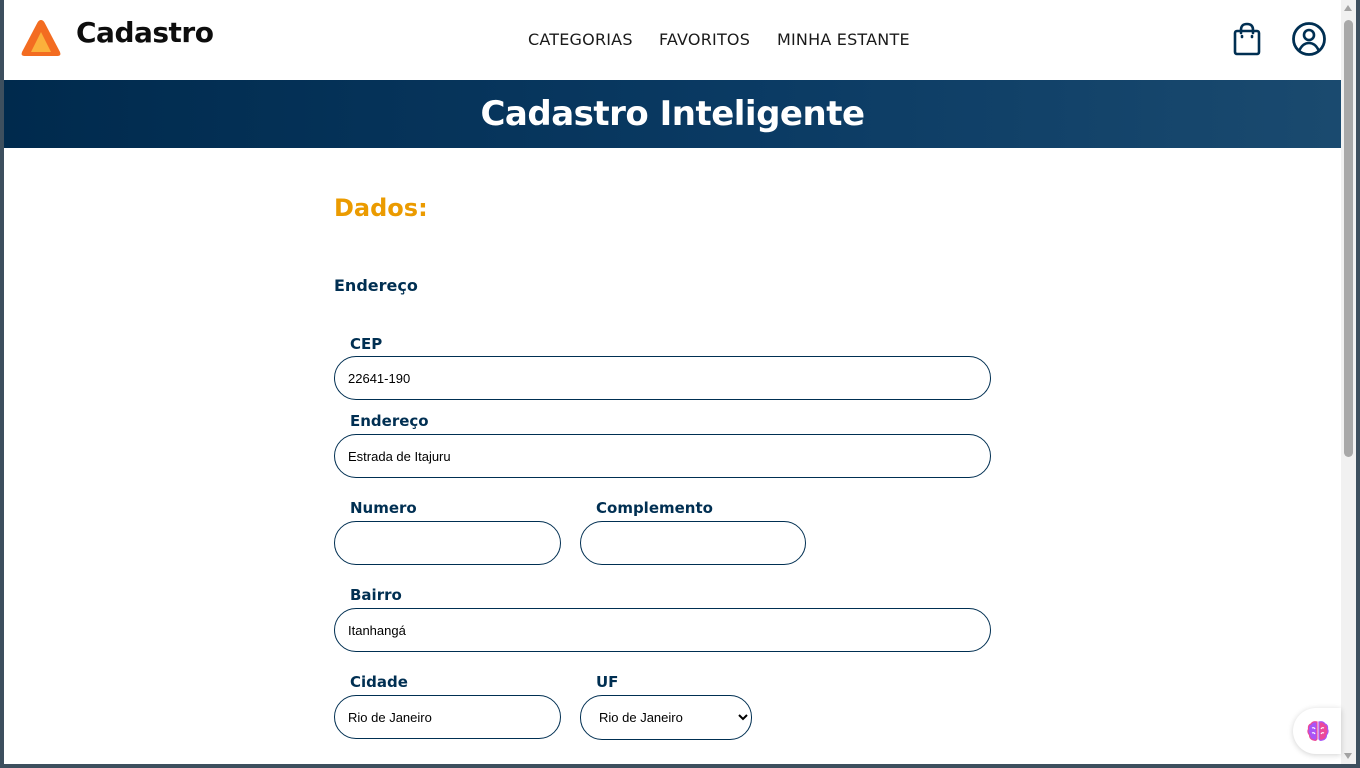  Describe the element at coordinates (662, 630) in the screenshot. I see `bairro-input` at that location.